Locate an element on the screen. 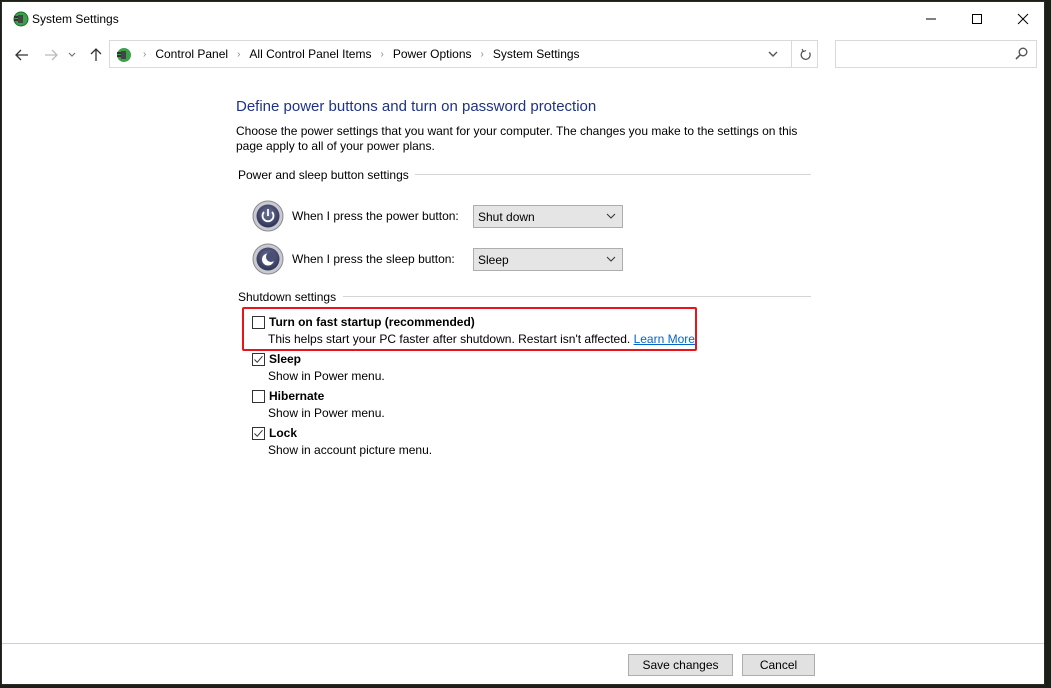  save-changes-button: Save changes is located at coordinates (680, 665).